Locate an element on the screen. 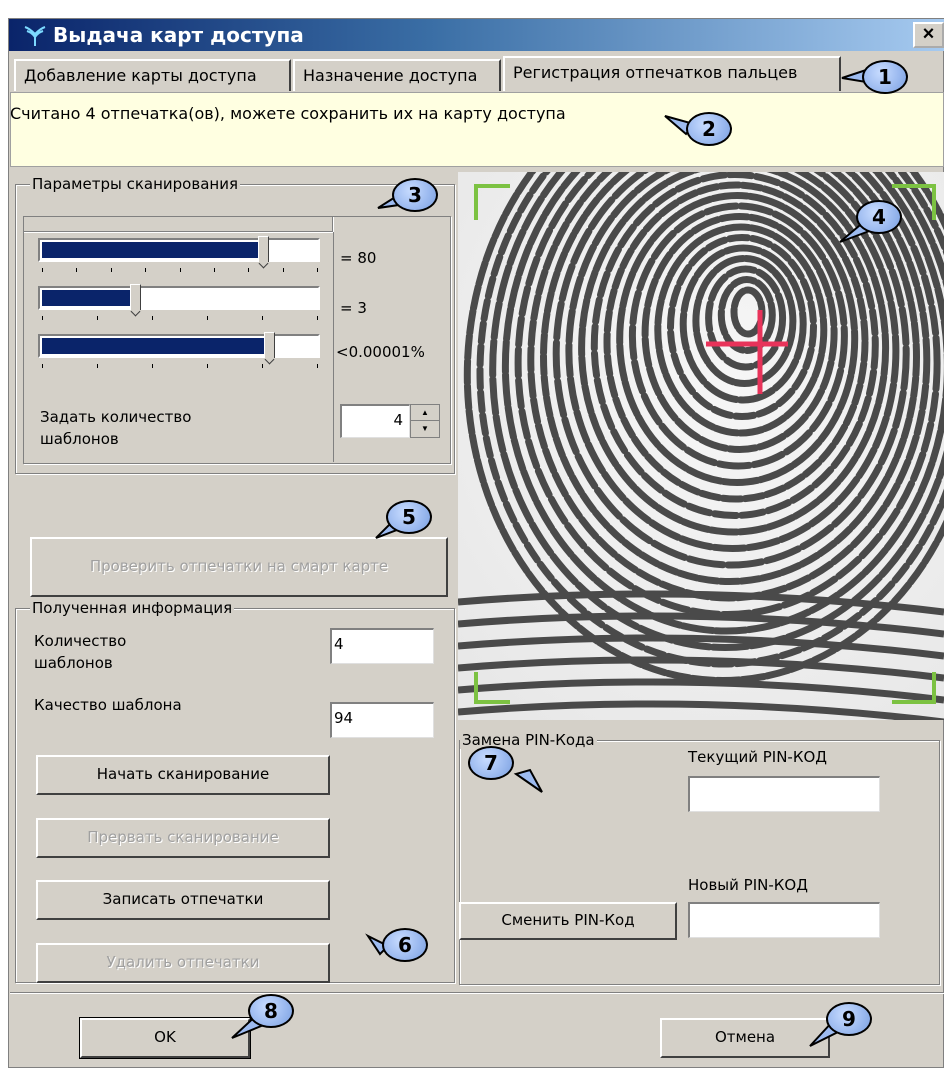 Image resolution: width=944 pixels, height=1074 pixels. templates-count-field: 4 is located at coordinates (382, 646).